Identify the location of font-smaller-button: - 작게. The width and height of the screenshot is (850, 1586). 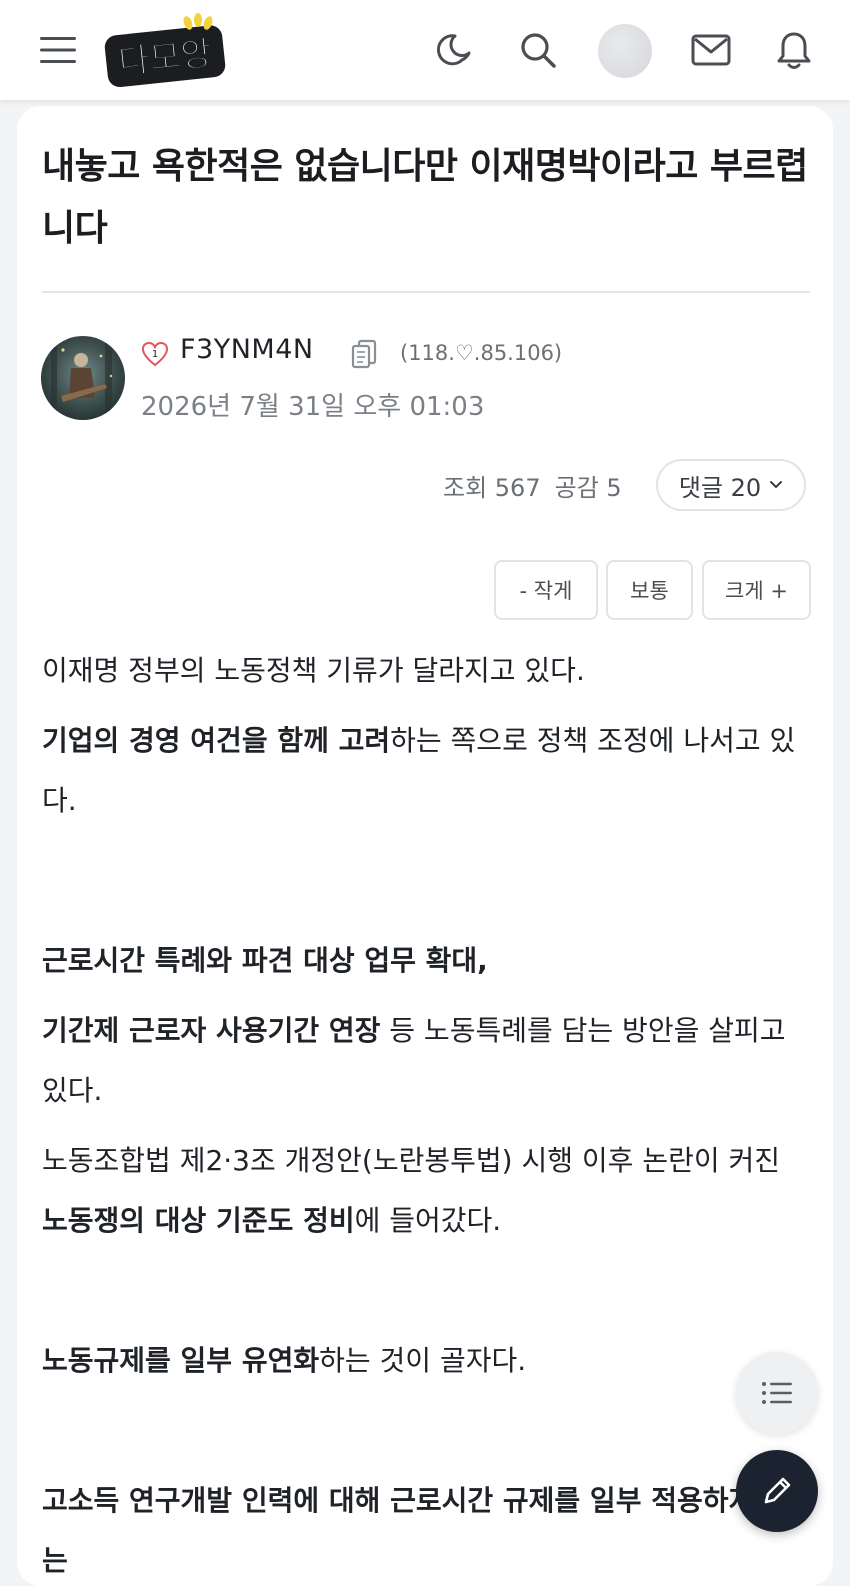
(546, 590).